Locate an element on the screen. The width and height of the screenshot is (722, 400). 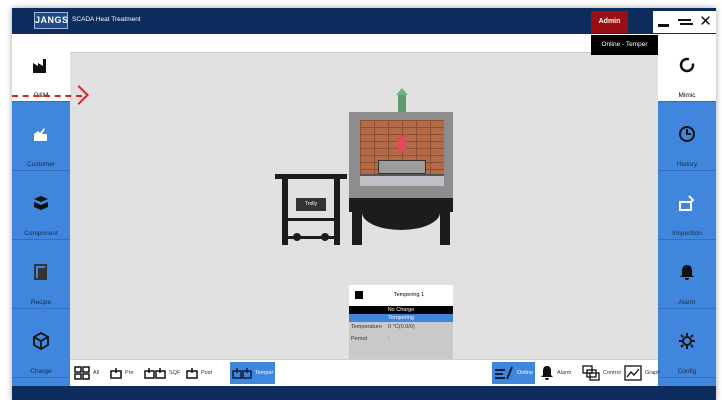
title-bar: JANGS SCADA Heat Treatment Admin ✕ is located at coordinates (364, 21).